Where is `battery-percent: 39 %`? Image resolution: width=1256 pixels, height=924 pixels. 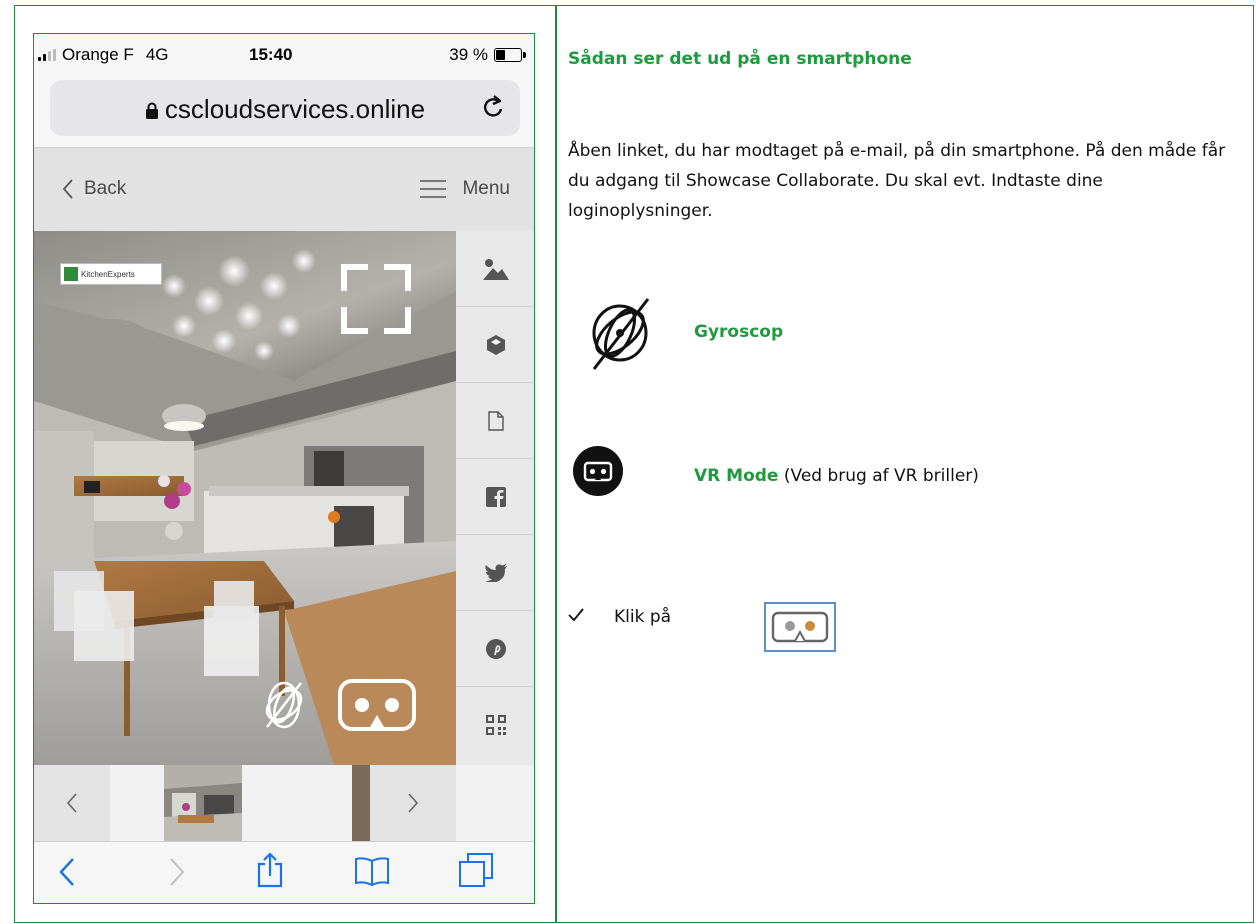
battery-percent: 39 % is located at coordinates (468, 54).